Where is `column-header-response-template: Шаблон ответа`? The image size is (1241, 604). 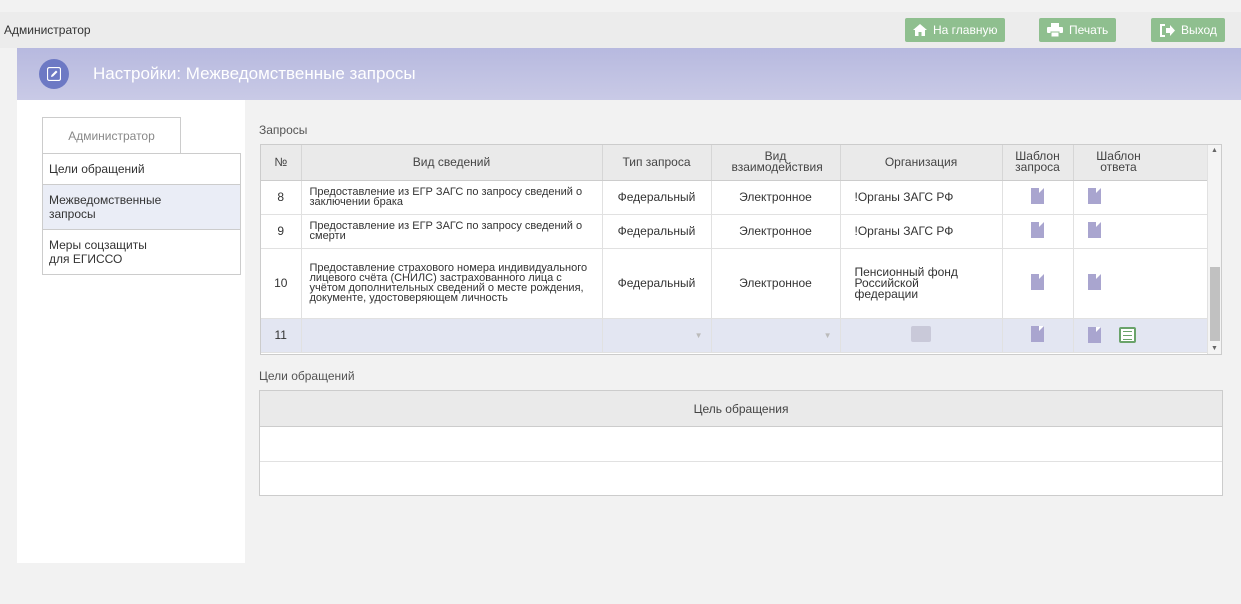 column-header-response-template: Шаблон ответа is located at coordinates (1140, 163).